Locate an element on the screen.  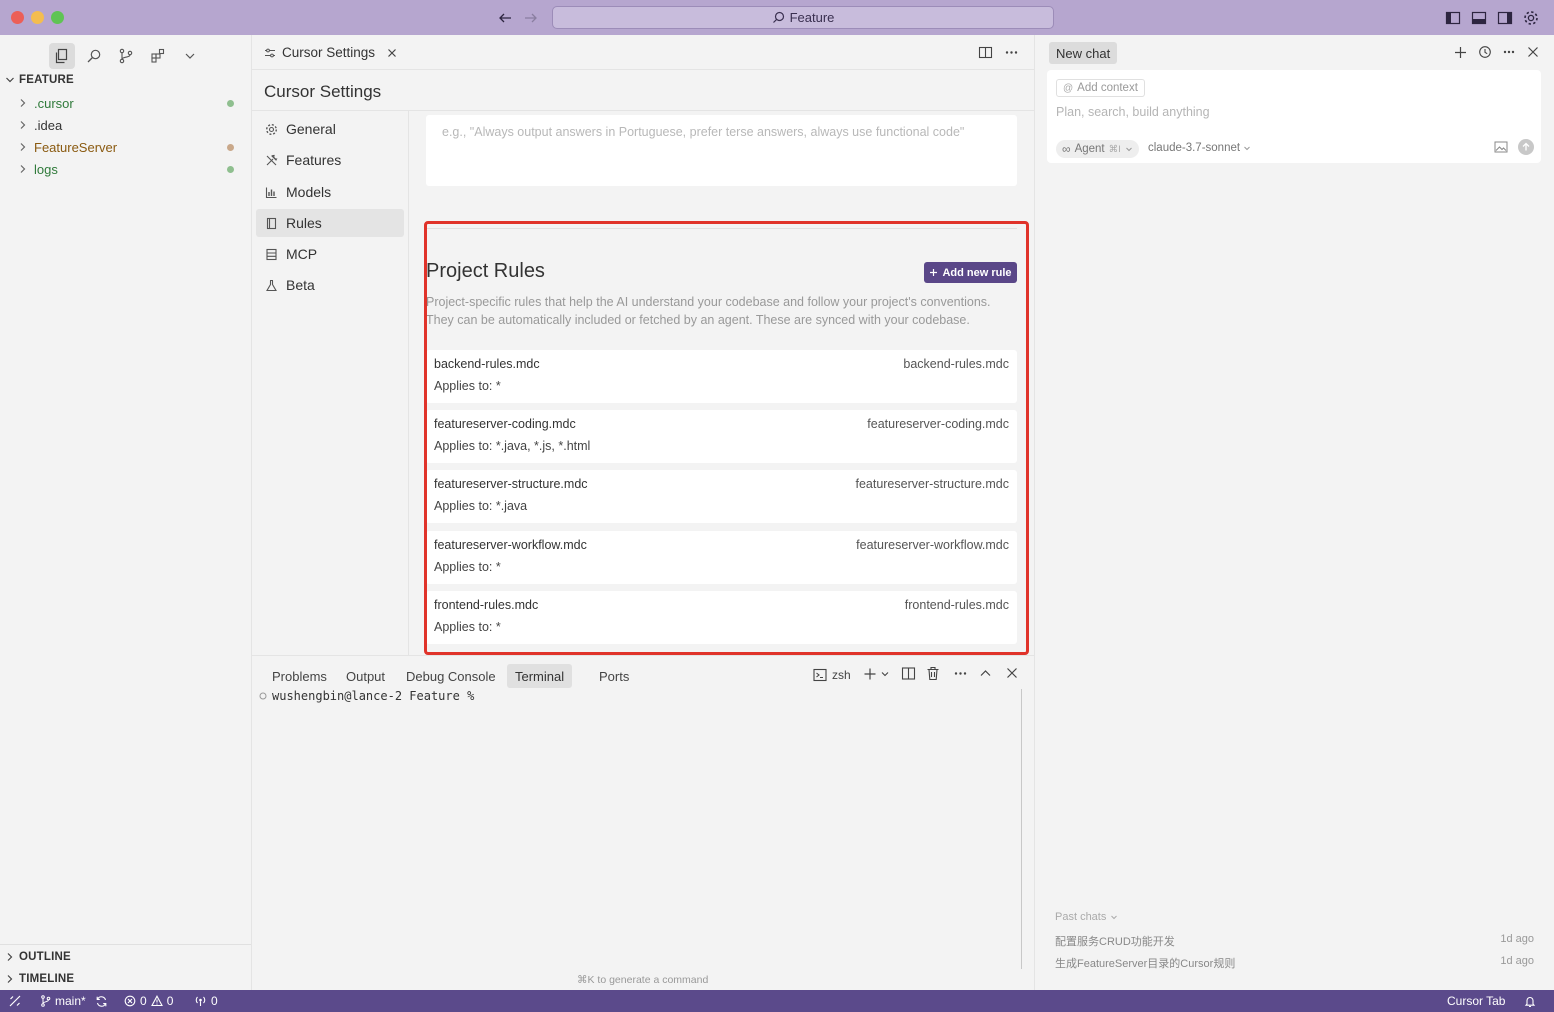
settings-nav-beta: Beta is located at coordinates (330, 285).